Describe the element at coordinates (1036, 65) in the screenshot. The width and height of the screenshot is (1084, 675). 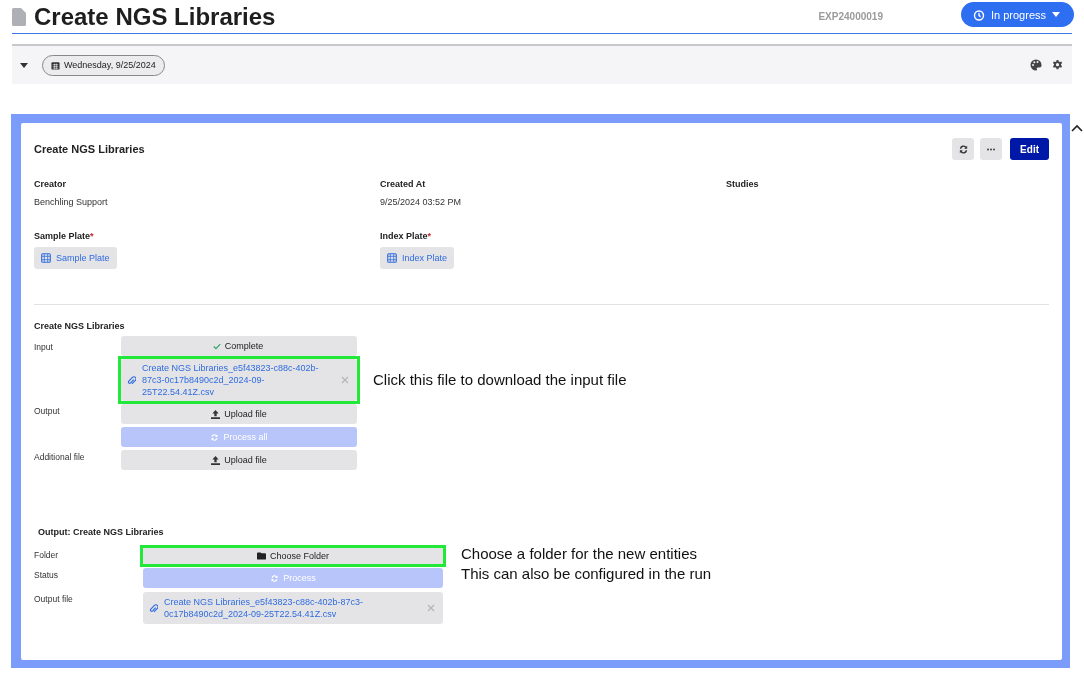
I see `palette-icon` at that location.